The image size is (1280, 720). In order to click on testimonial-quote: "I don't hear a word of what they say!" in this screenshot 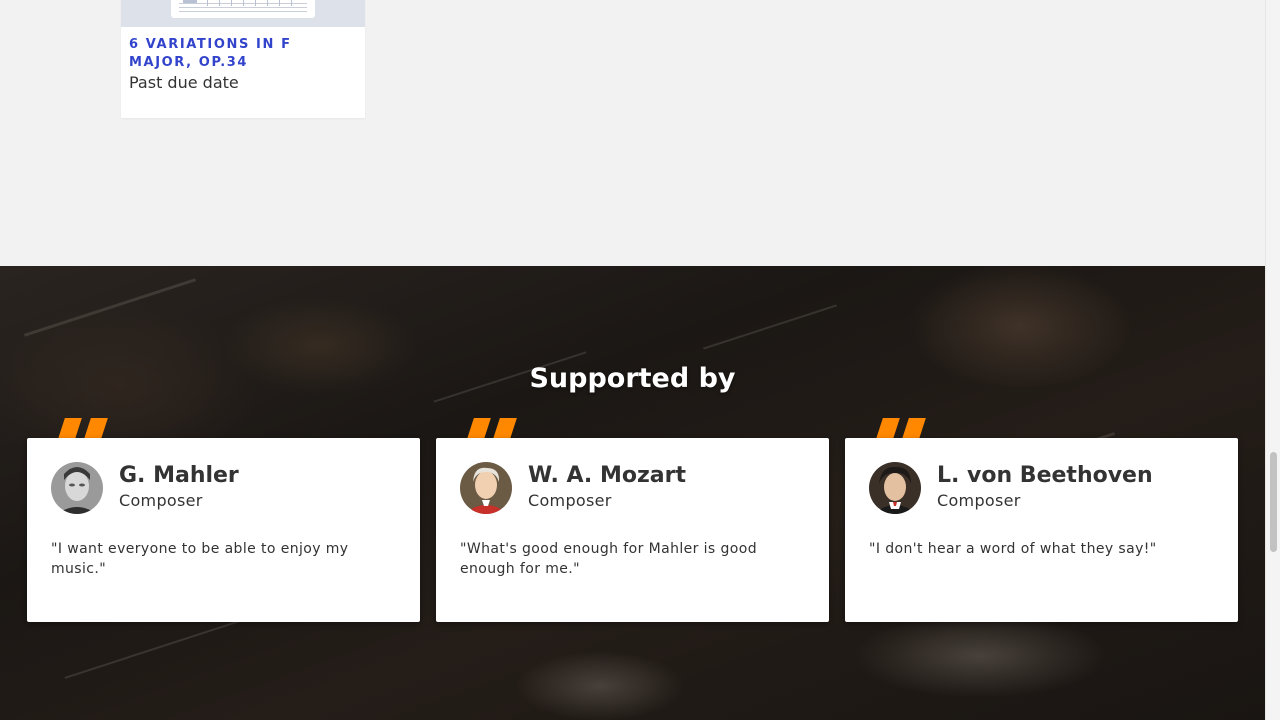, I will do `click(1013, 549)`.